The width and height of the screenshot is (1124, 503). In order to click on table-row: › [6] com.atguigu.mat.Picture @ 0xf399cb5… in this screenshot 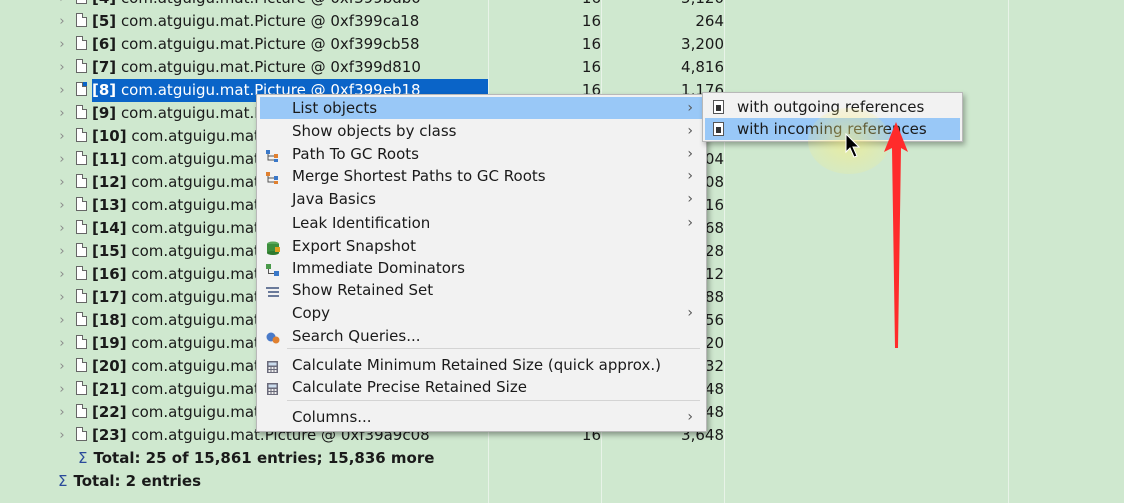, I will do `click(562, 44)`.